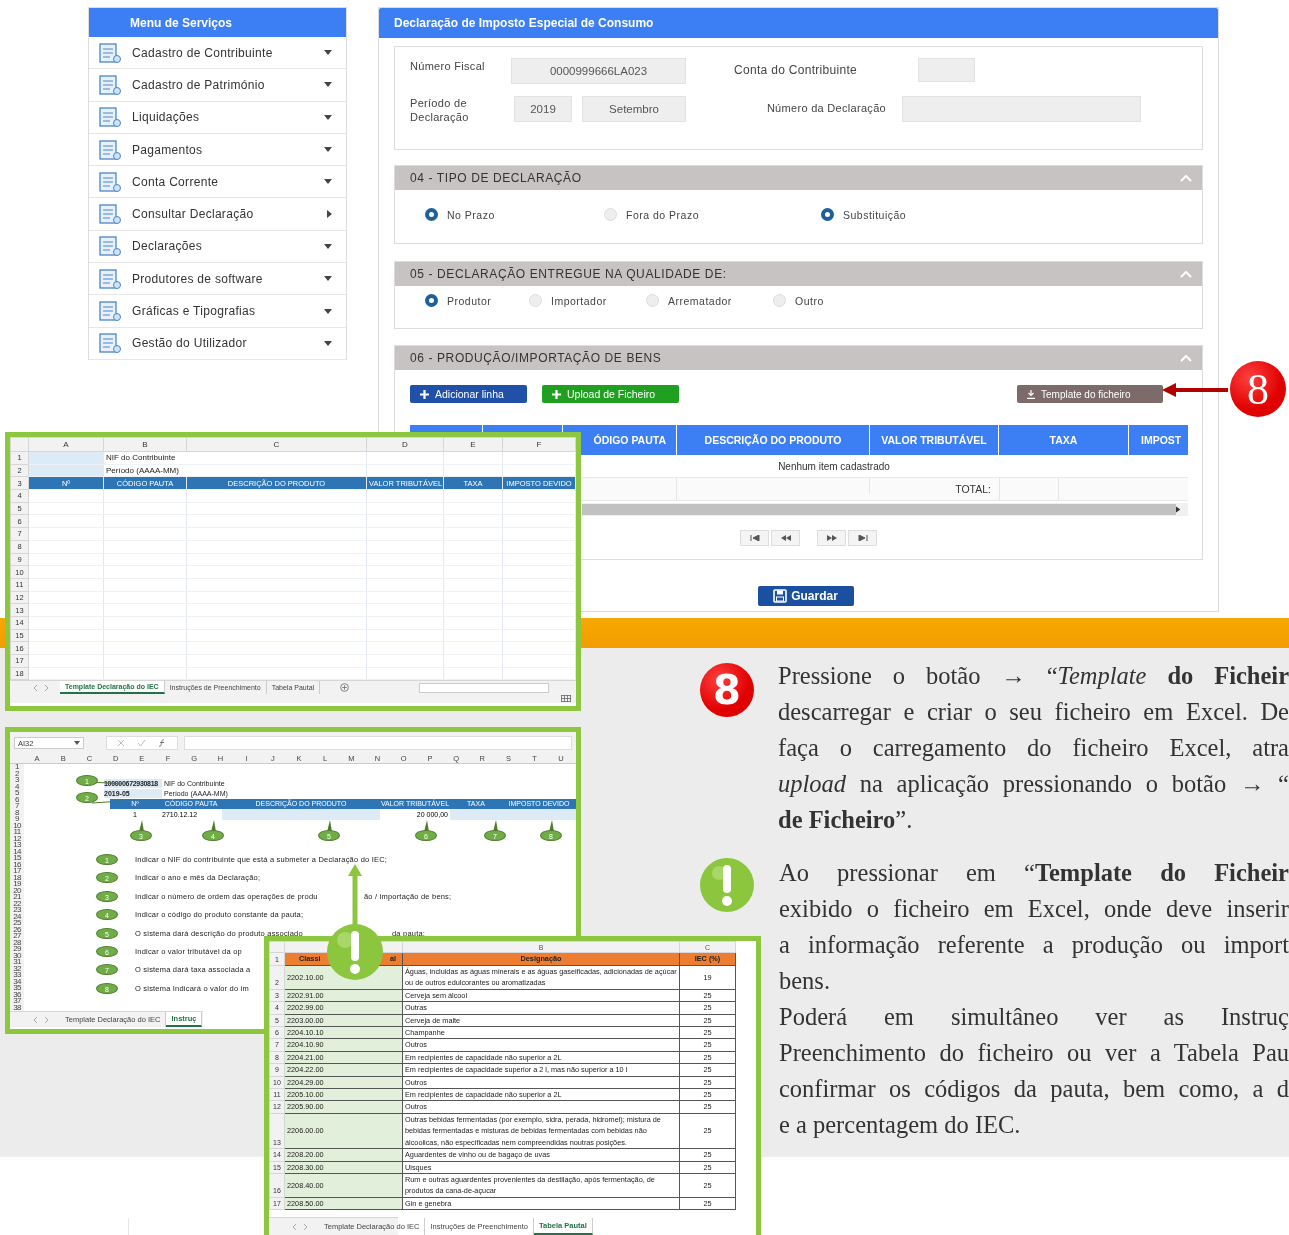 Image resolution: width=1289 pixels, height=1235 pixels. Describe the element at coordinates (1034, 999) in the screenshot. I see `paragraph: Ao pressionar em “Template do Ficheir exibido o ficheiro em Excel, onde deve inserir a informação referente a produção ou import bens. Poderá em simultâneo ver as Instruç Preenchimento do ficheiro ou ver a Tabela Pau confirmar os códigos da pauta, bem como, a d e a percentagem do IEC.` at that location.